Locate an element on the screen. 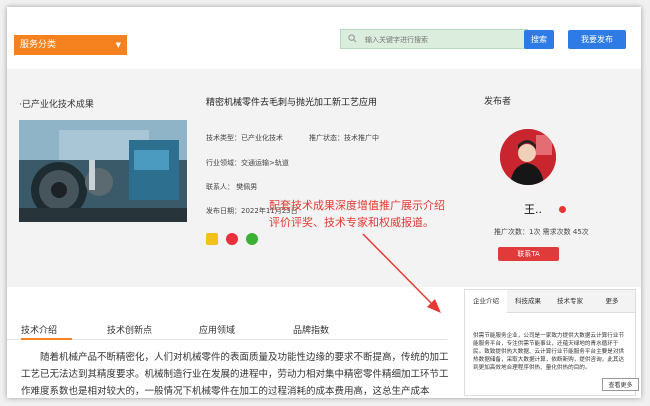 This screenshot has width=650, height=406. qzone-icon is located at coordinates (212, 239).